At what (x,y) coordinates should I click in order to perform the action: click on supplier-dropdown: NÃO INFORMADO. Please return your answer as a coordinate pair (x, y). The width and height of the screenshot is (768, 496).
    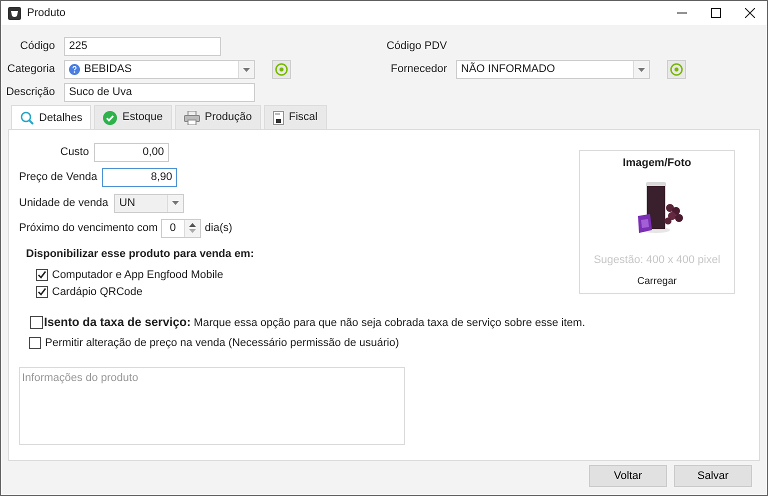
    Looking at the image, I should click on (553, 69).